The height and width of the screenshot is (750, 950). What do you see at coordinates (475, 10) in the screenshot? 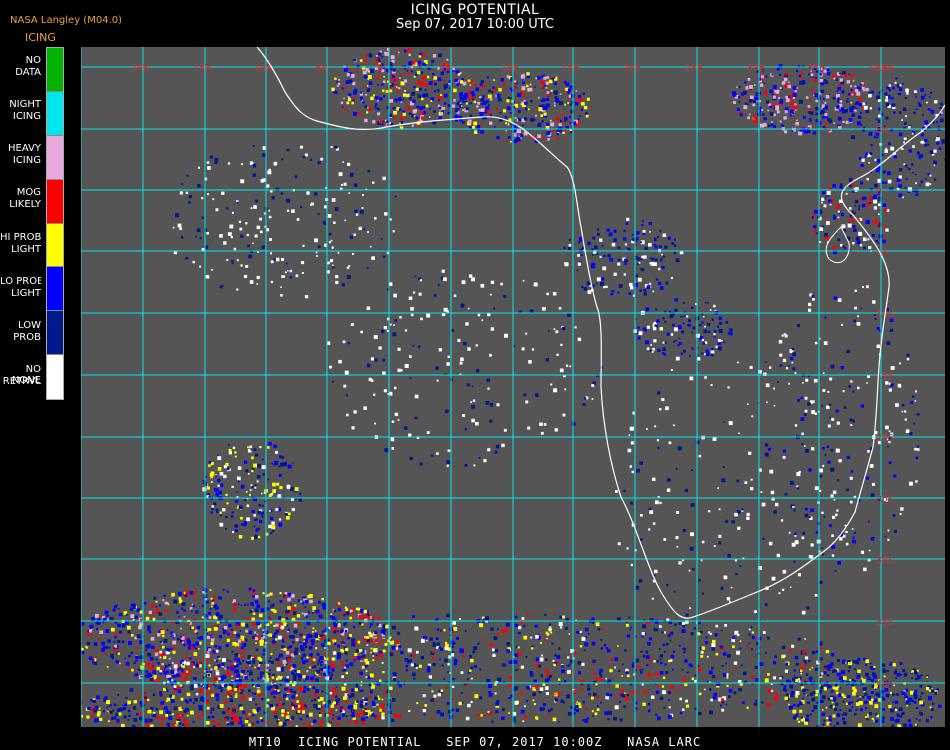
I see `map-title: ICING POTENTIAL` at bounding box center [475, 10].